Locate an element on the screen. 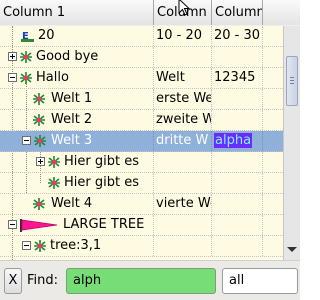  find-scope-select: all is located at coordinates (260, 281).